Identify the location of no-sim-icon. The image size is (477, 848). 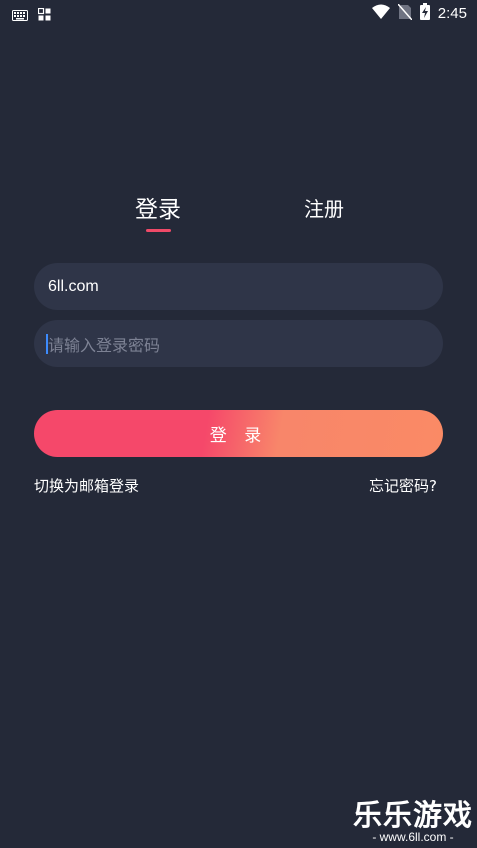
(405, 13).